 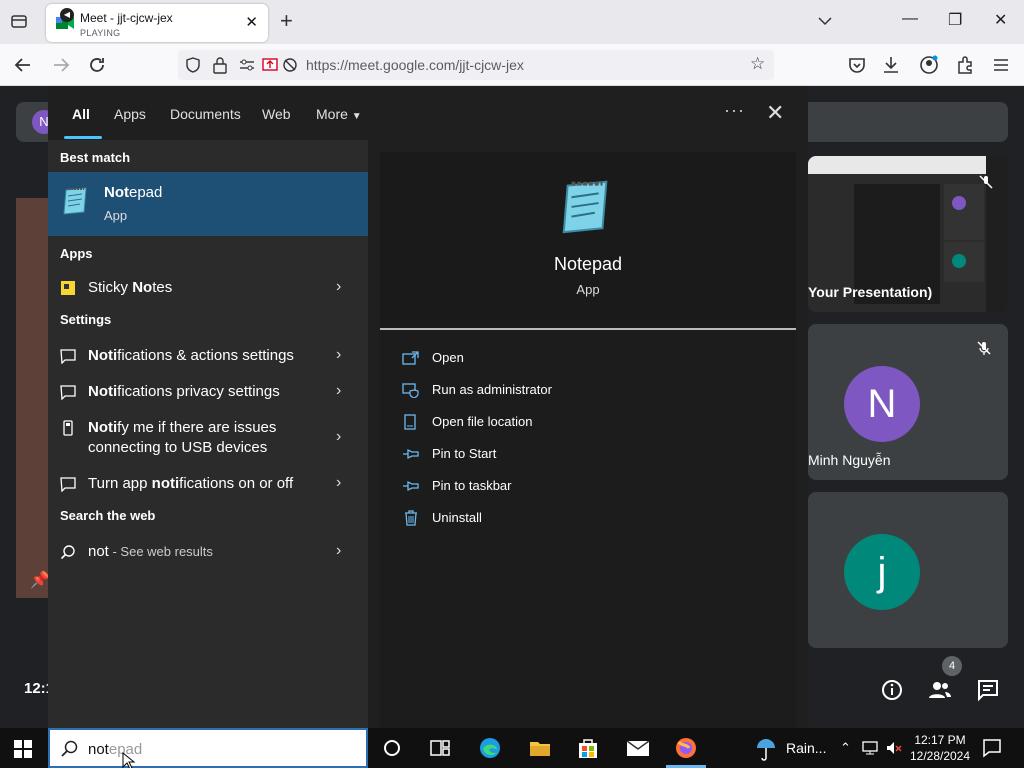 I want to click on participant-tile: N Minh Nguyễn, so click(x=908, y=402).